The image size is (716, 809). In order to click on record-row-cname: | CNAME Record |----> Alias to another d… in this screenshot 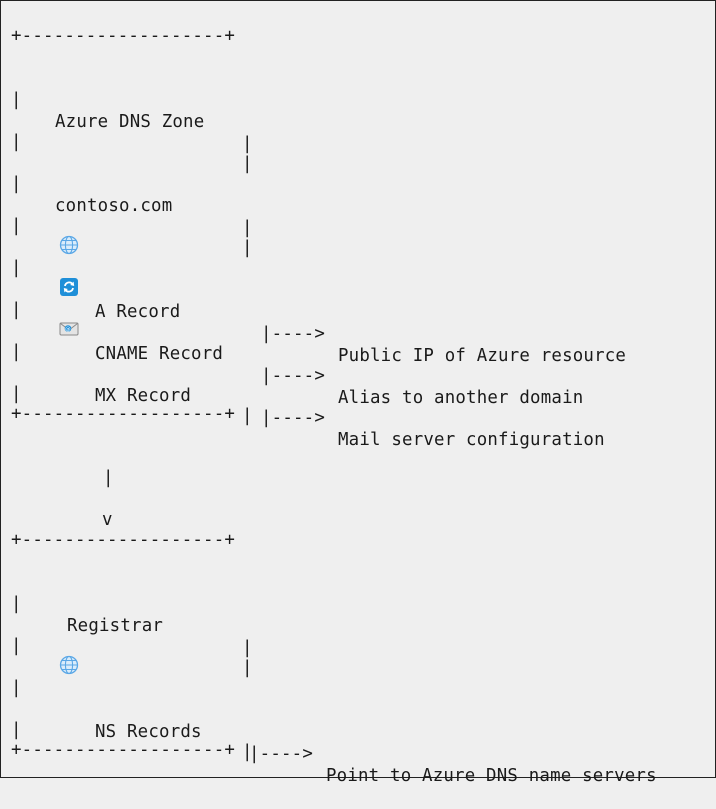, I will do `click(297, 342)`.